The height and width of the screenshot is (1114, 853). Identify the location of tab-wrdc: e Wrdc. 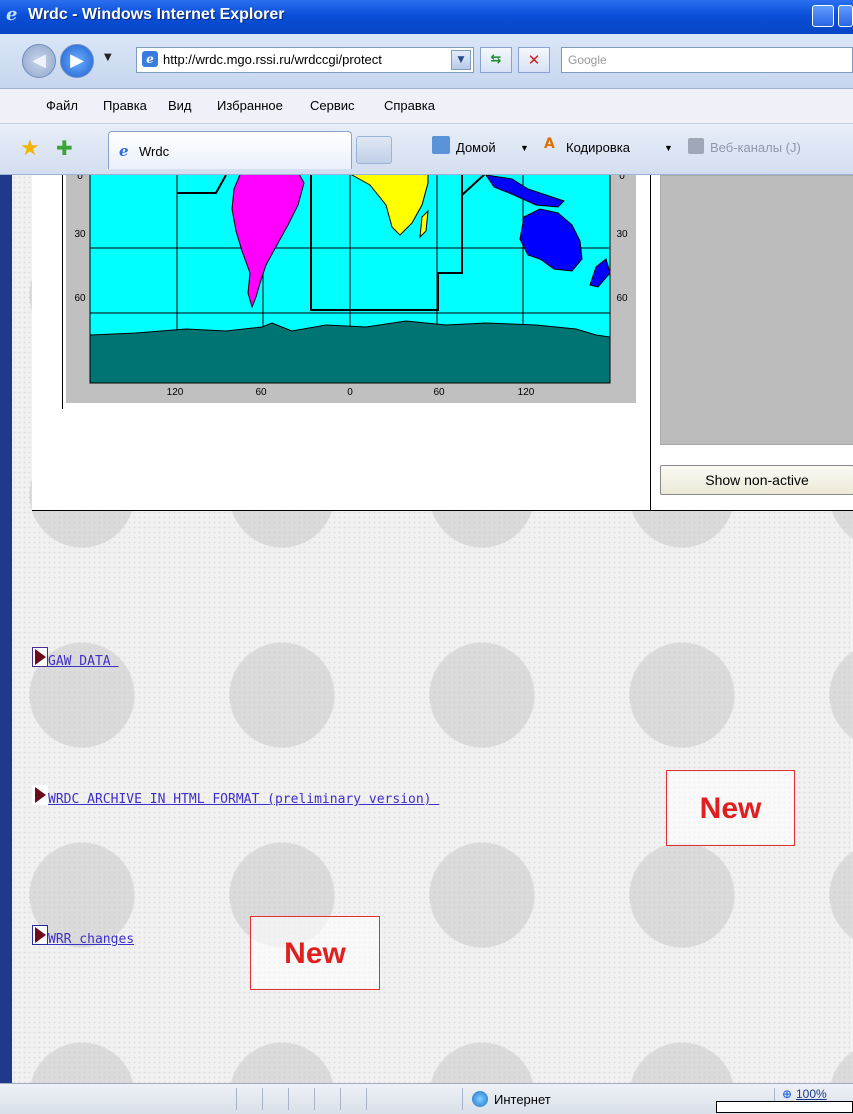
(230, 150).